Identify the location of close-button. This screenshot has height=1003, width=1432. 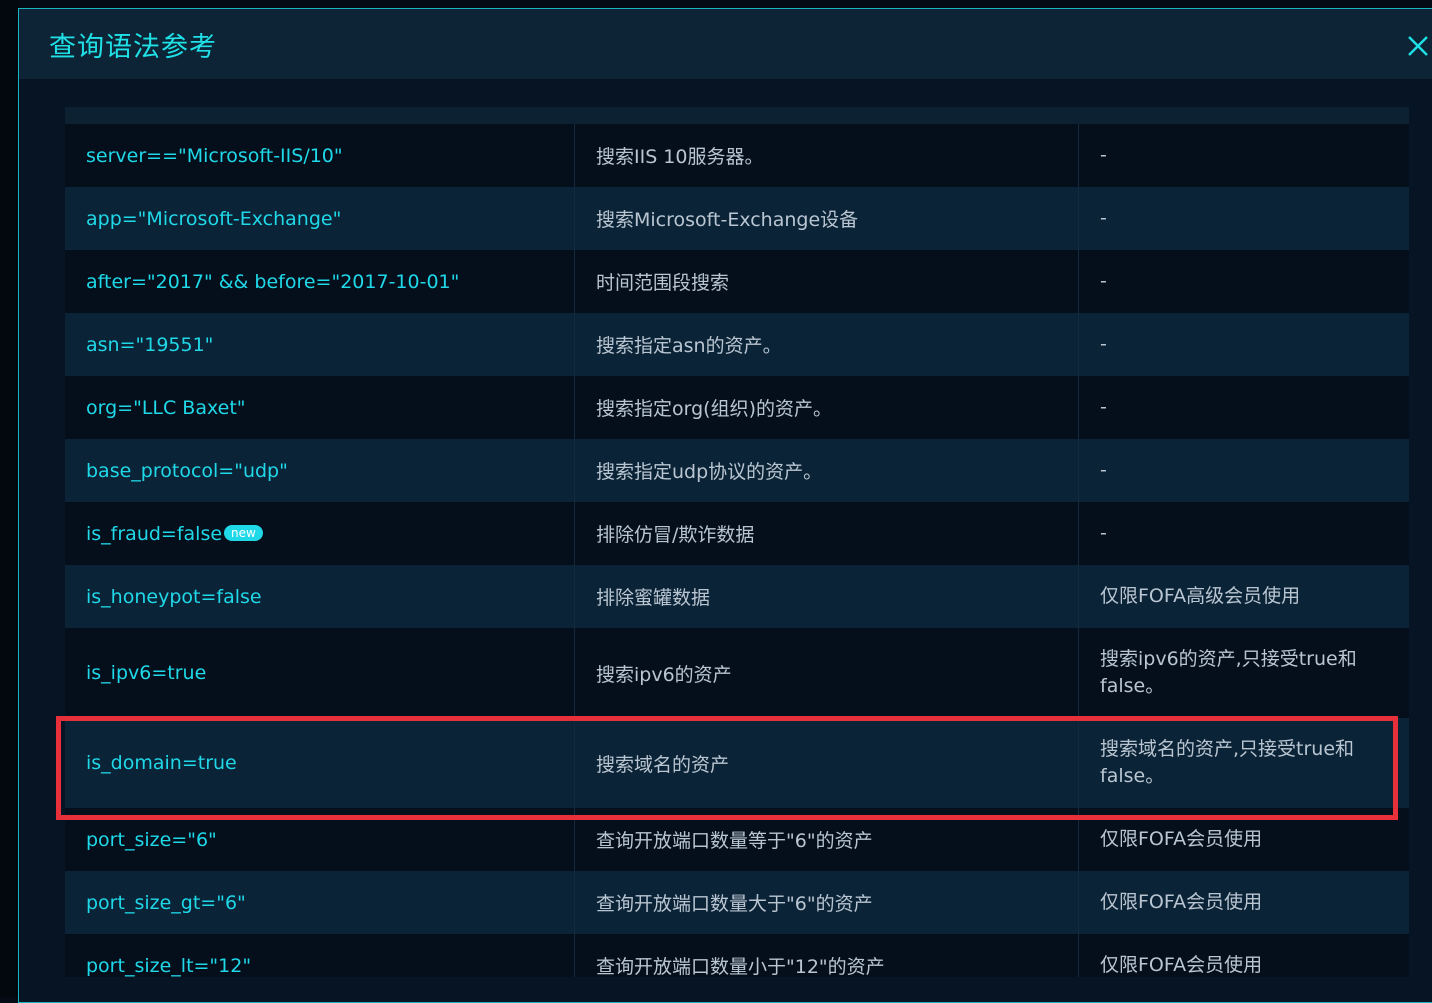
(1417, 46).